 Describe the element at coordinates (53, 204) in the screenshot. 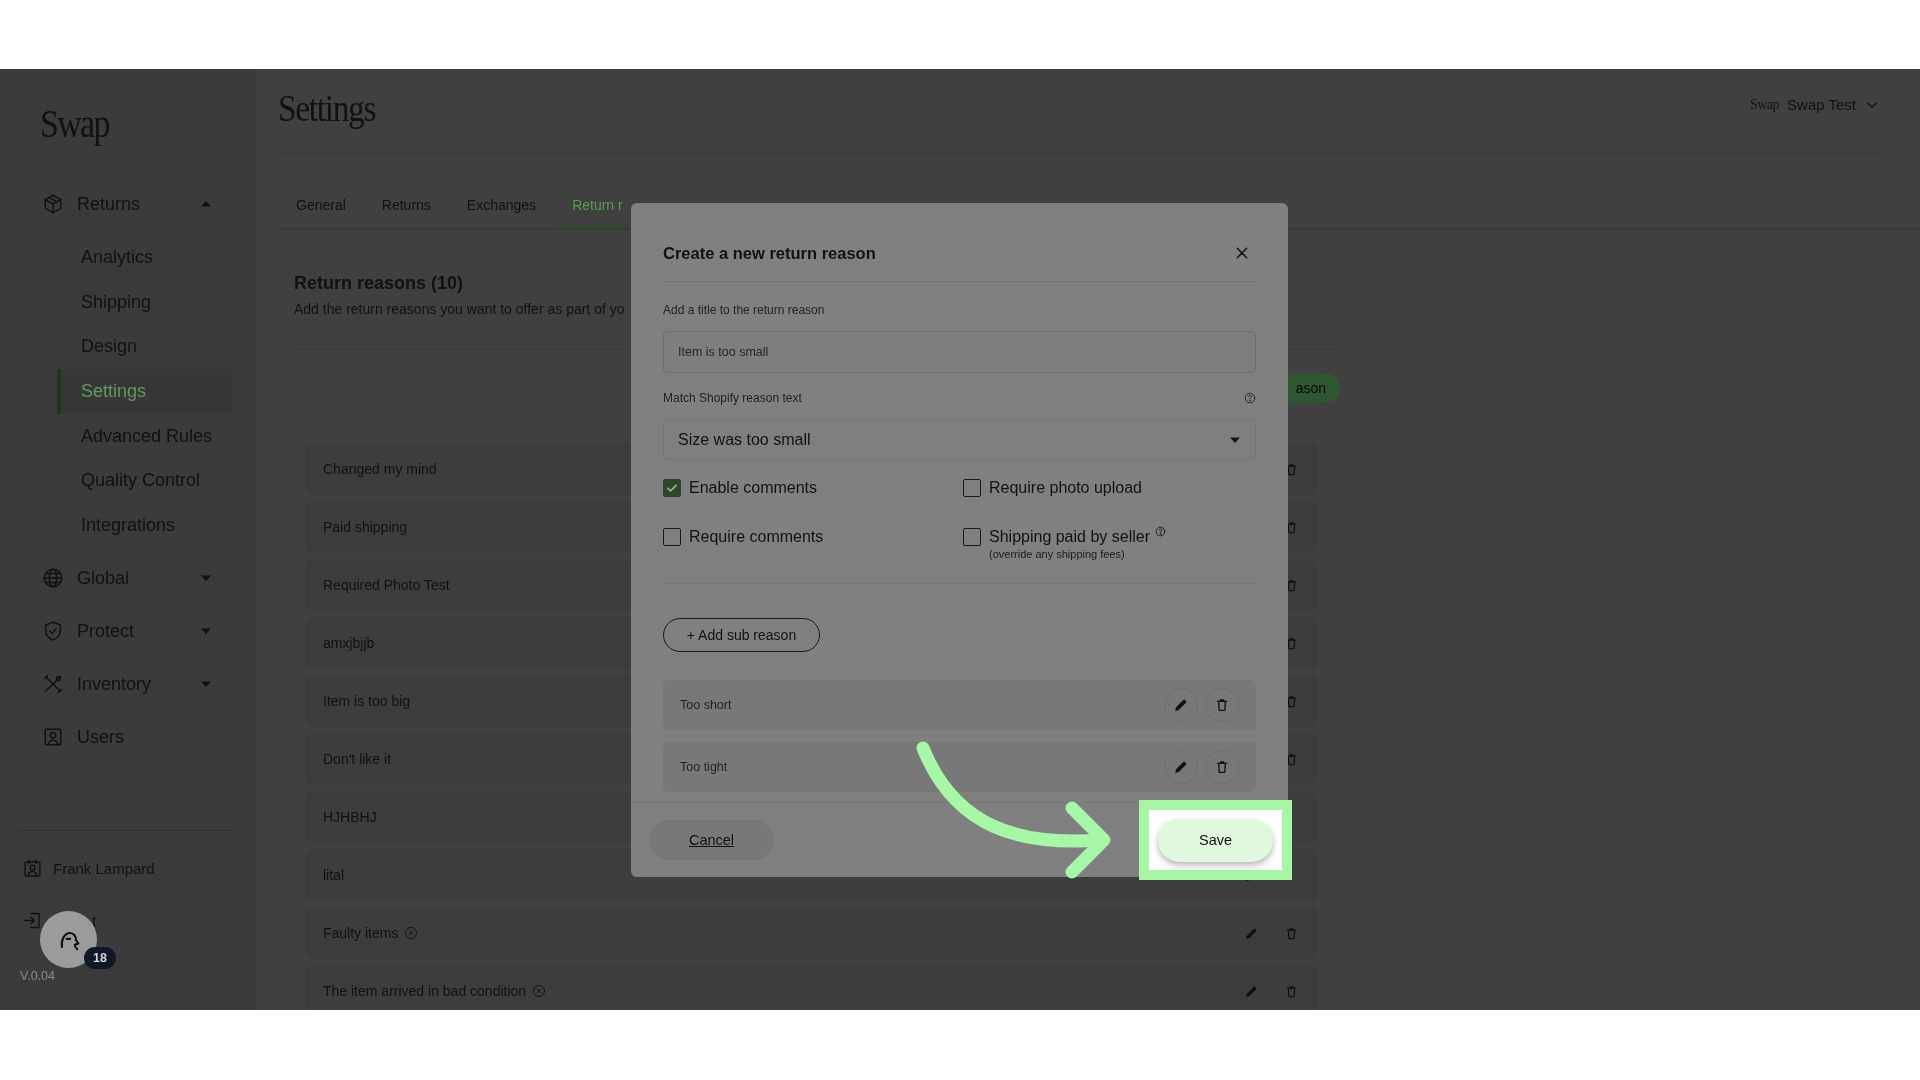

I see `box-icon` at that location.